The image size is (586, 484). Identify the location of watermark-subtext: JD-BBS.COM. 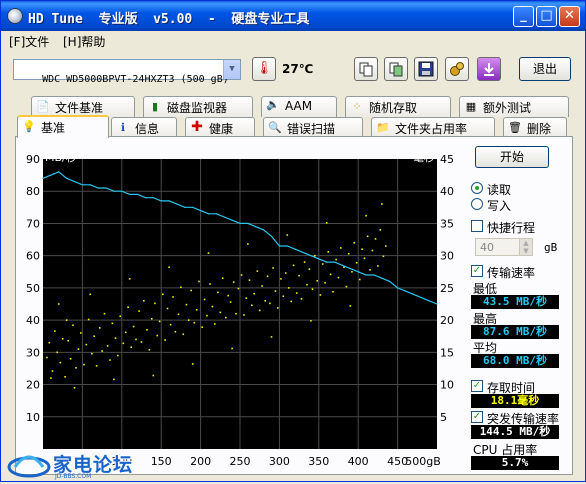
(73, 476).